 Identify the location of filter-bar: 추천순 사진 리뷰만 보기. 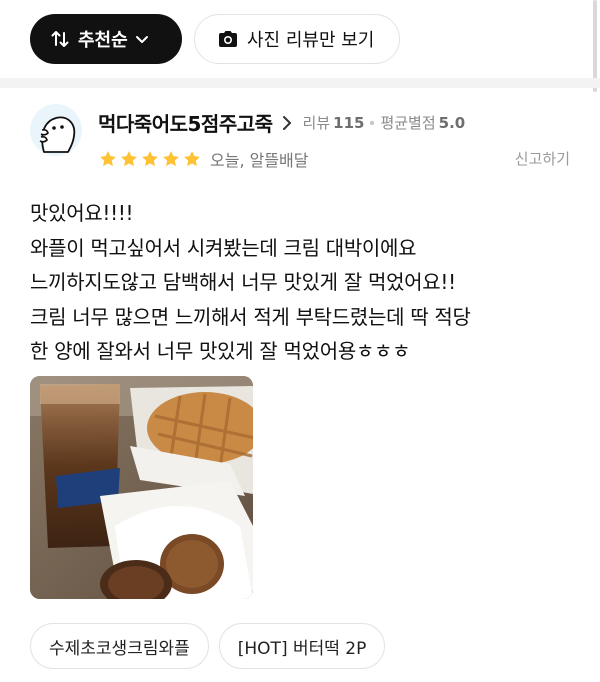
(215, 39).